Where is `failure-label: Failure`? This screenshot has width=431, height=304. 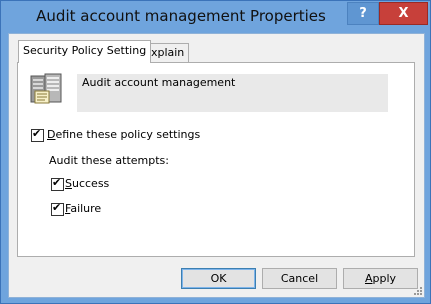 failure-label: Failure is located at coordinates (83, 208).